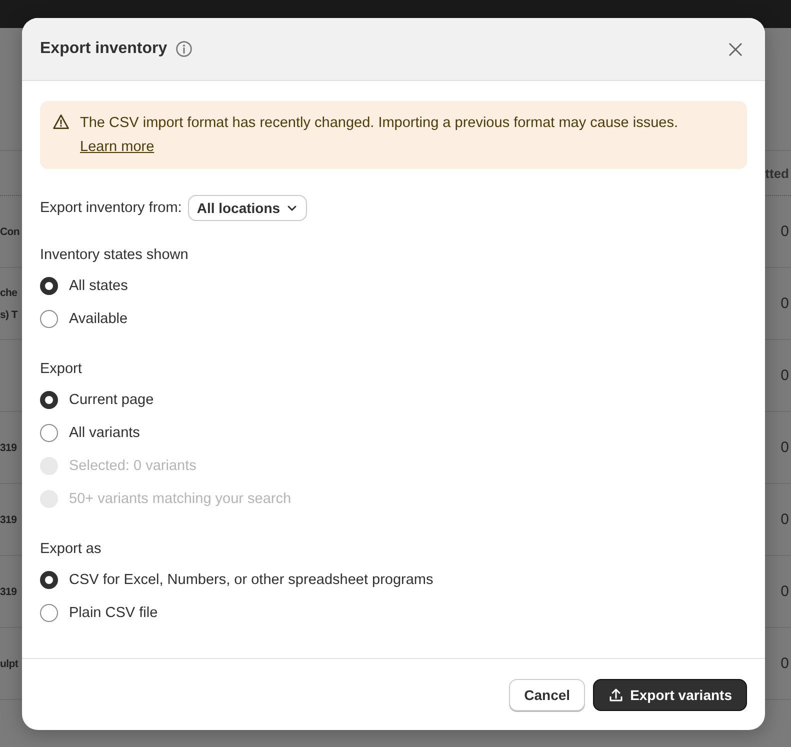 Image resolution: width=791 pixels, height=747 pixels. Describe the element at coordinates (547, 694) in the screenshot. I see `cancel-button: Cancel` at that location.